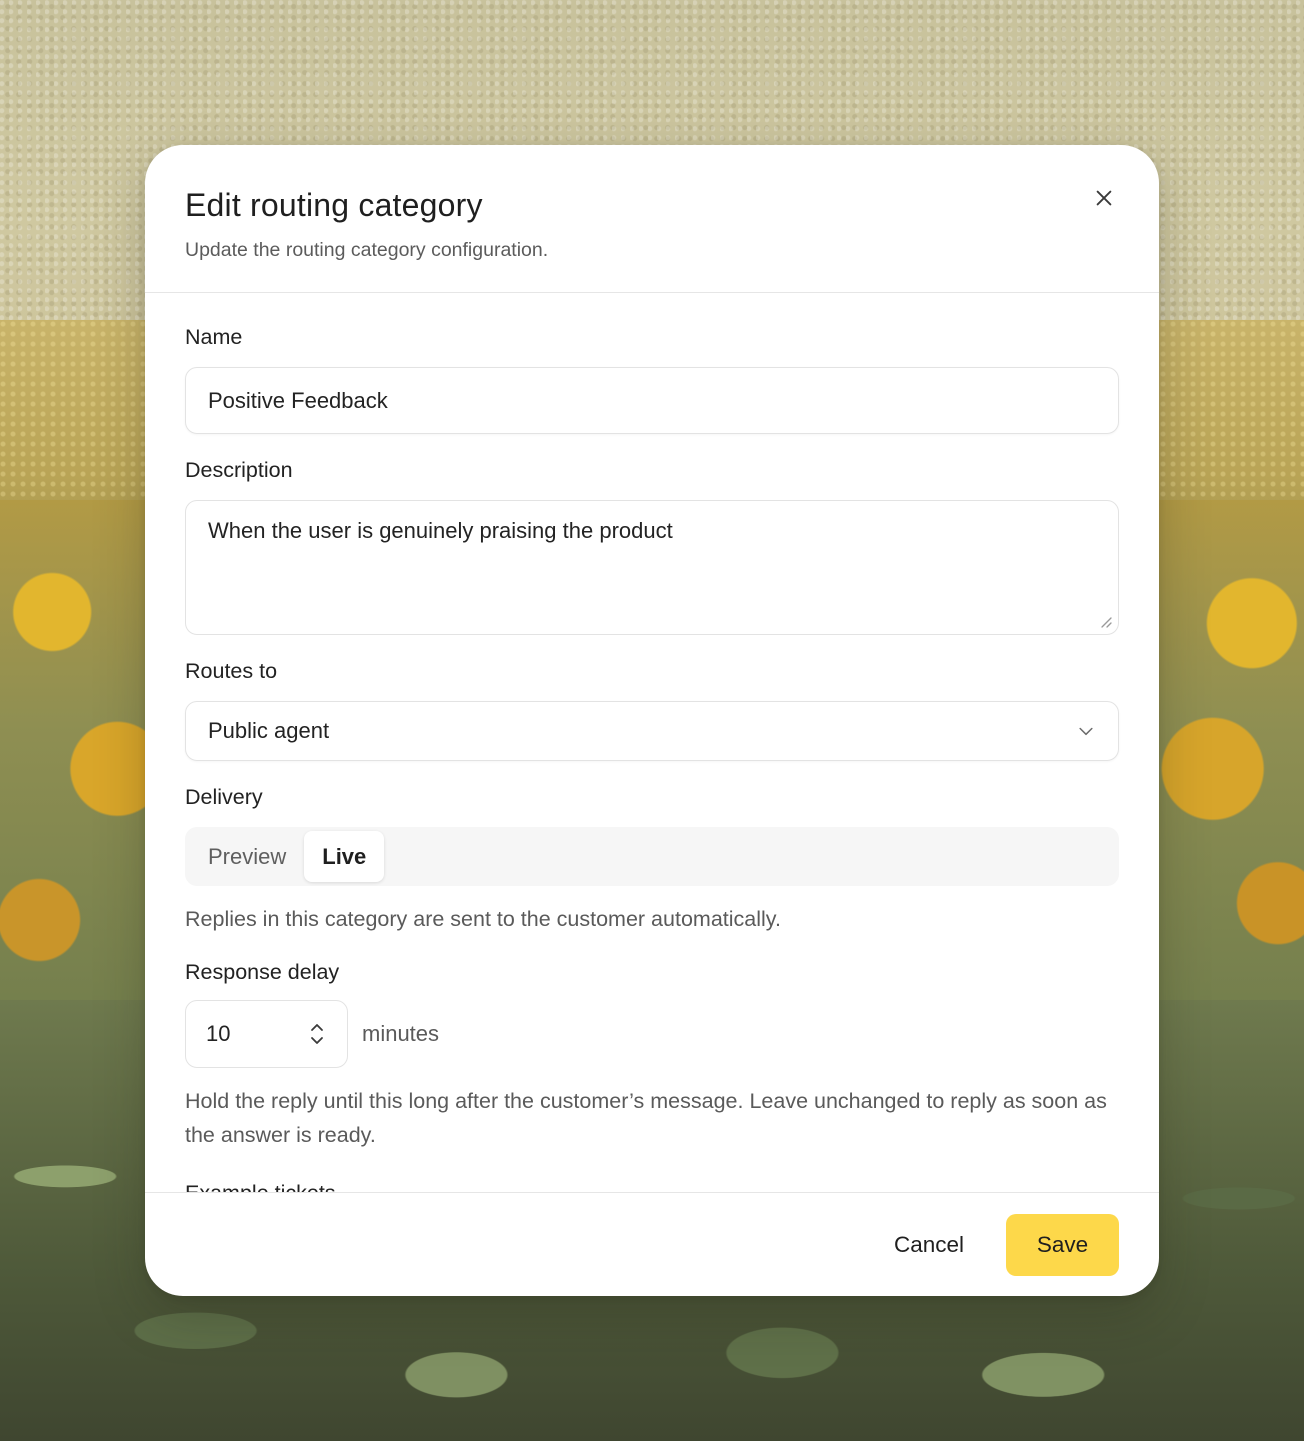  I want to click on response-delay-input: 10, so click(266, 1034).